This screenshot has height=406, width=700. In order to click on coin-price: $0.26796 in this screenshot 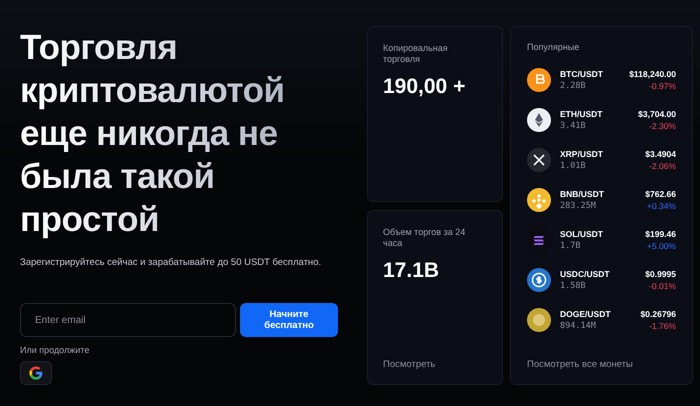, I will do `click(658, 314)`.